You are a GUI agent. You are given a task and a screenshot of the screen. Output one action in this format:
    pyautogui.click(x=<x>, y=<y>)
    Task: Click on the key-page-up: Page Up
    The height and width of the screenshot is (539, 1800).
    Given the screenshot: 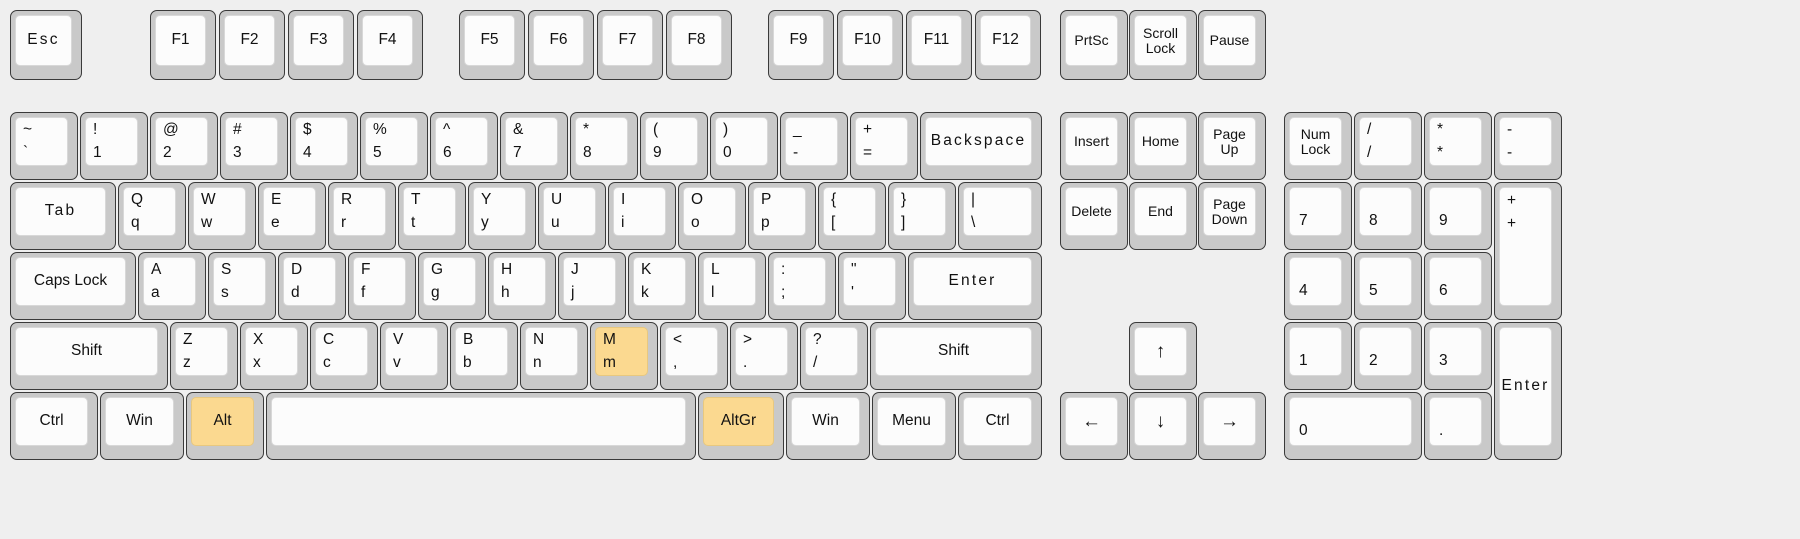 What is the action you would take?
    pyautogui.click(x=1232, y=146)
    